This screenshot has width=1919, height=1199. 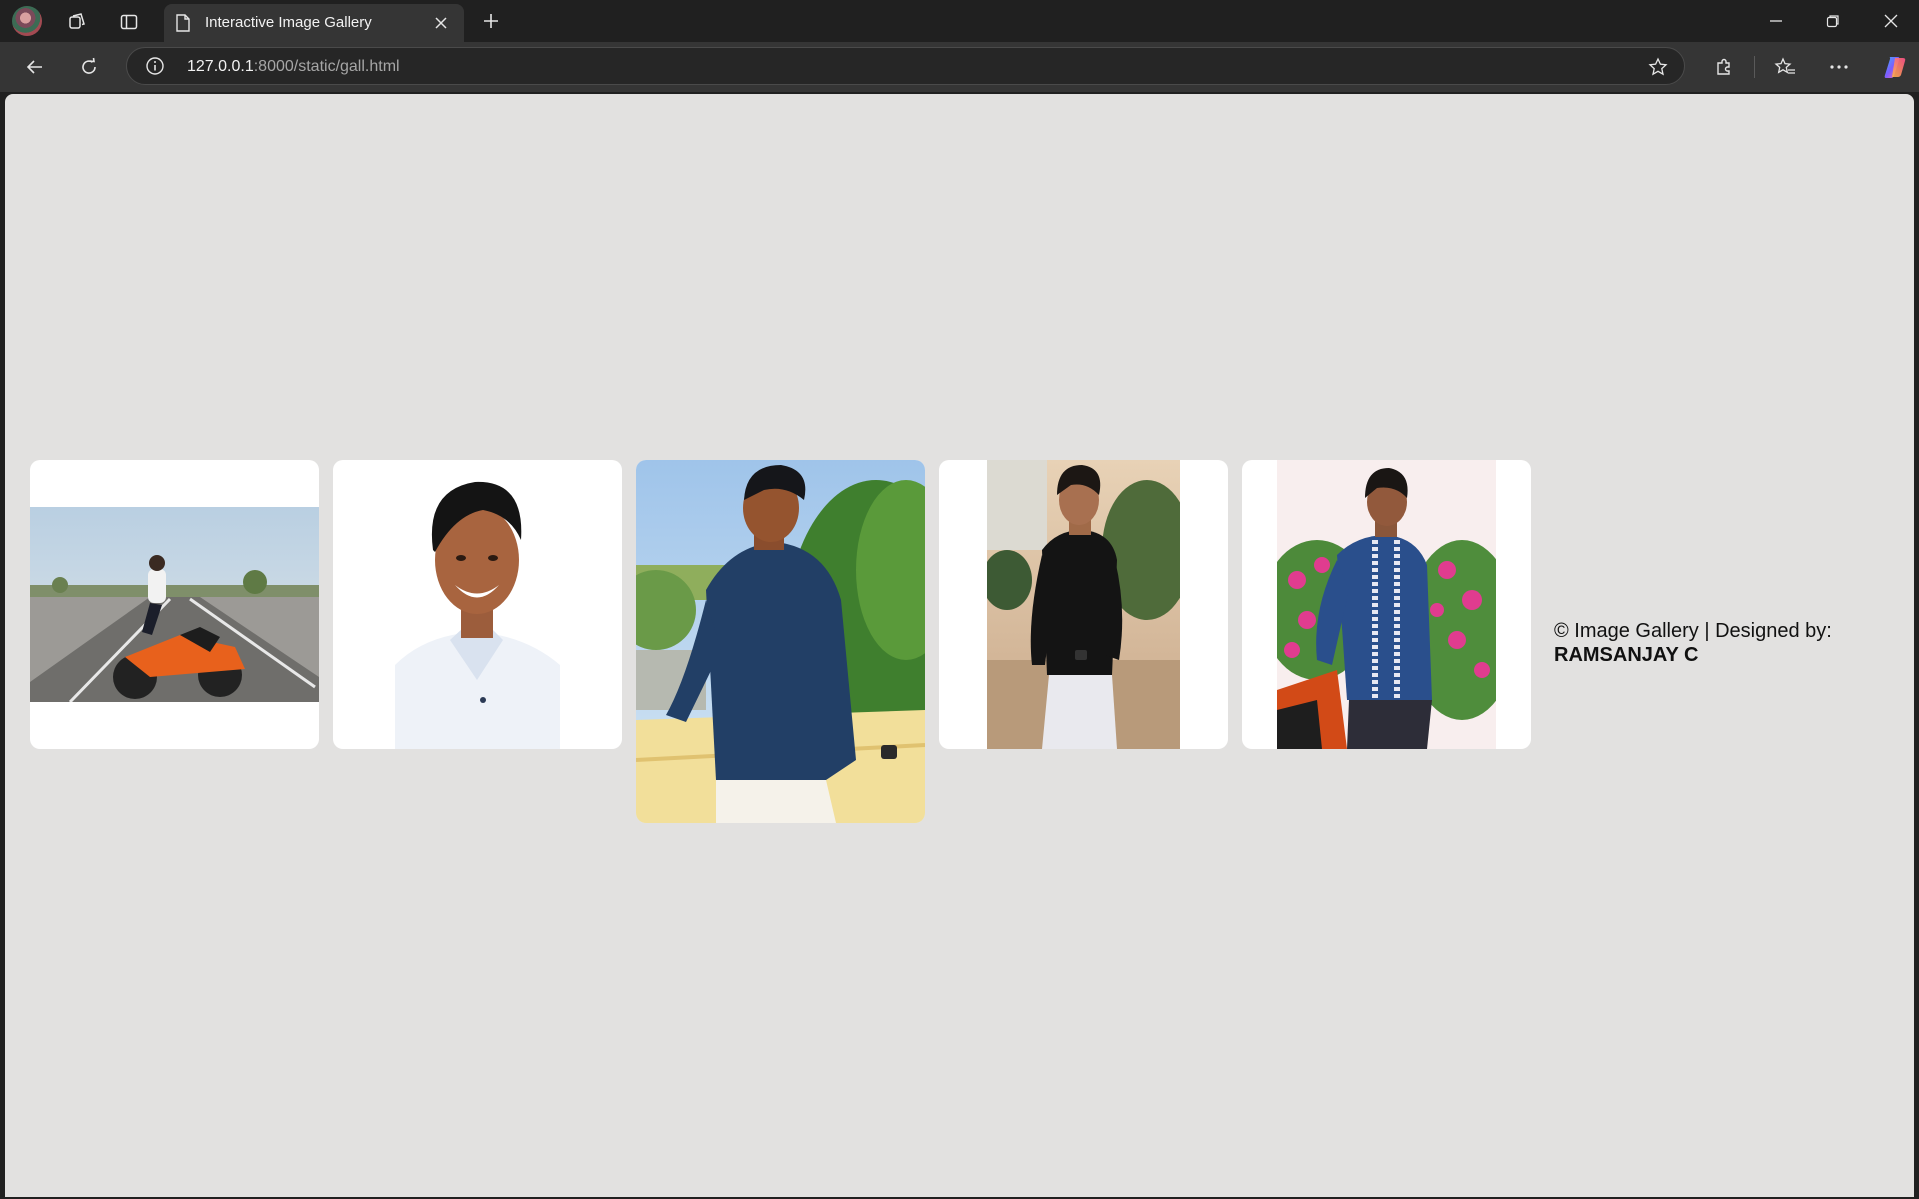 I want to click on puzzle-icon, so click(x=1724, y=67).